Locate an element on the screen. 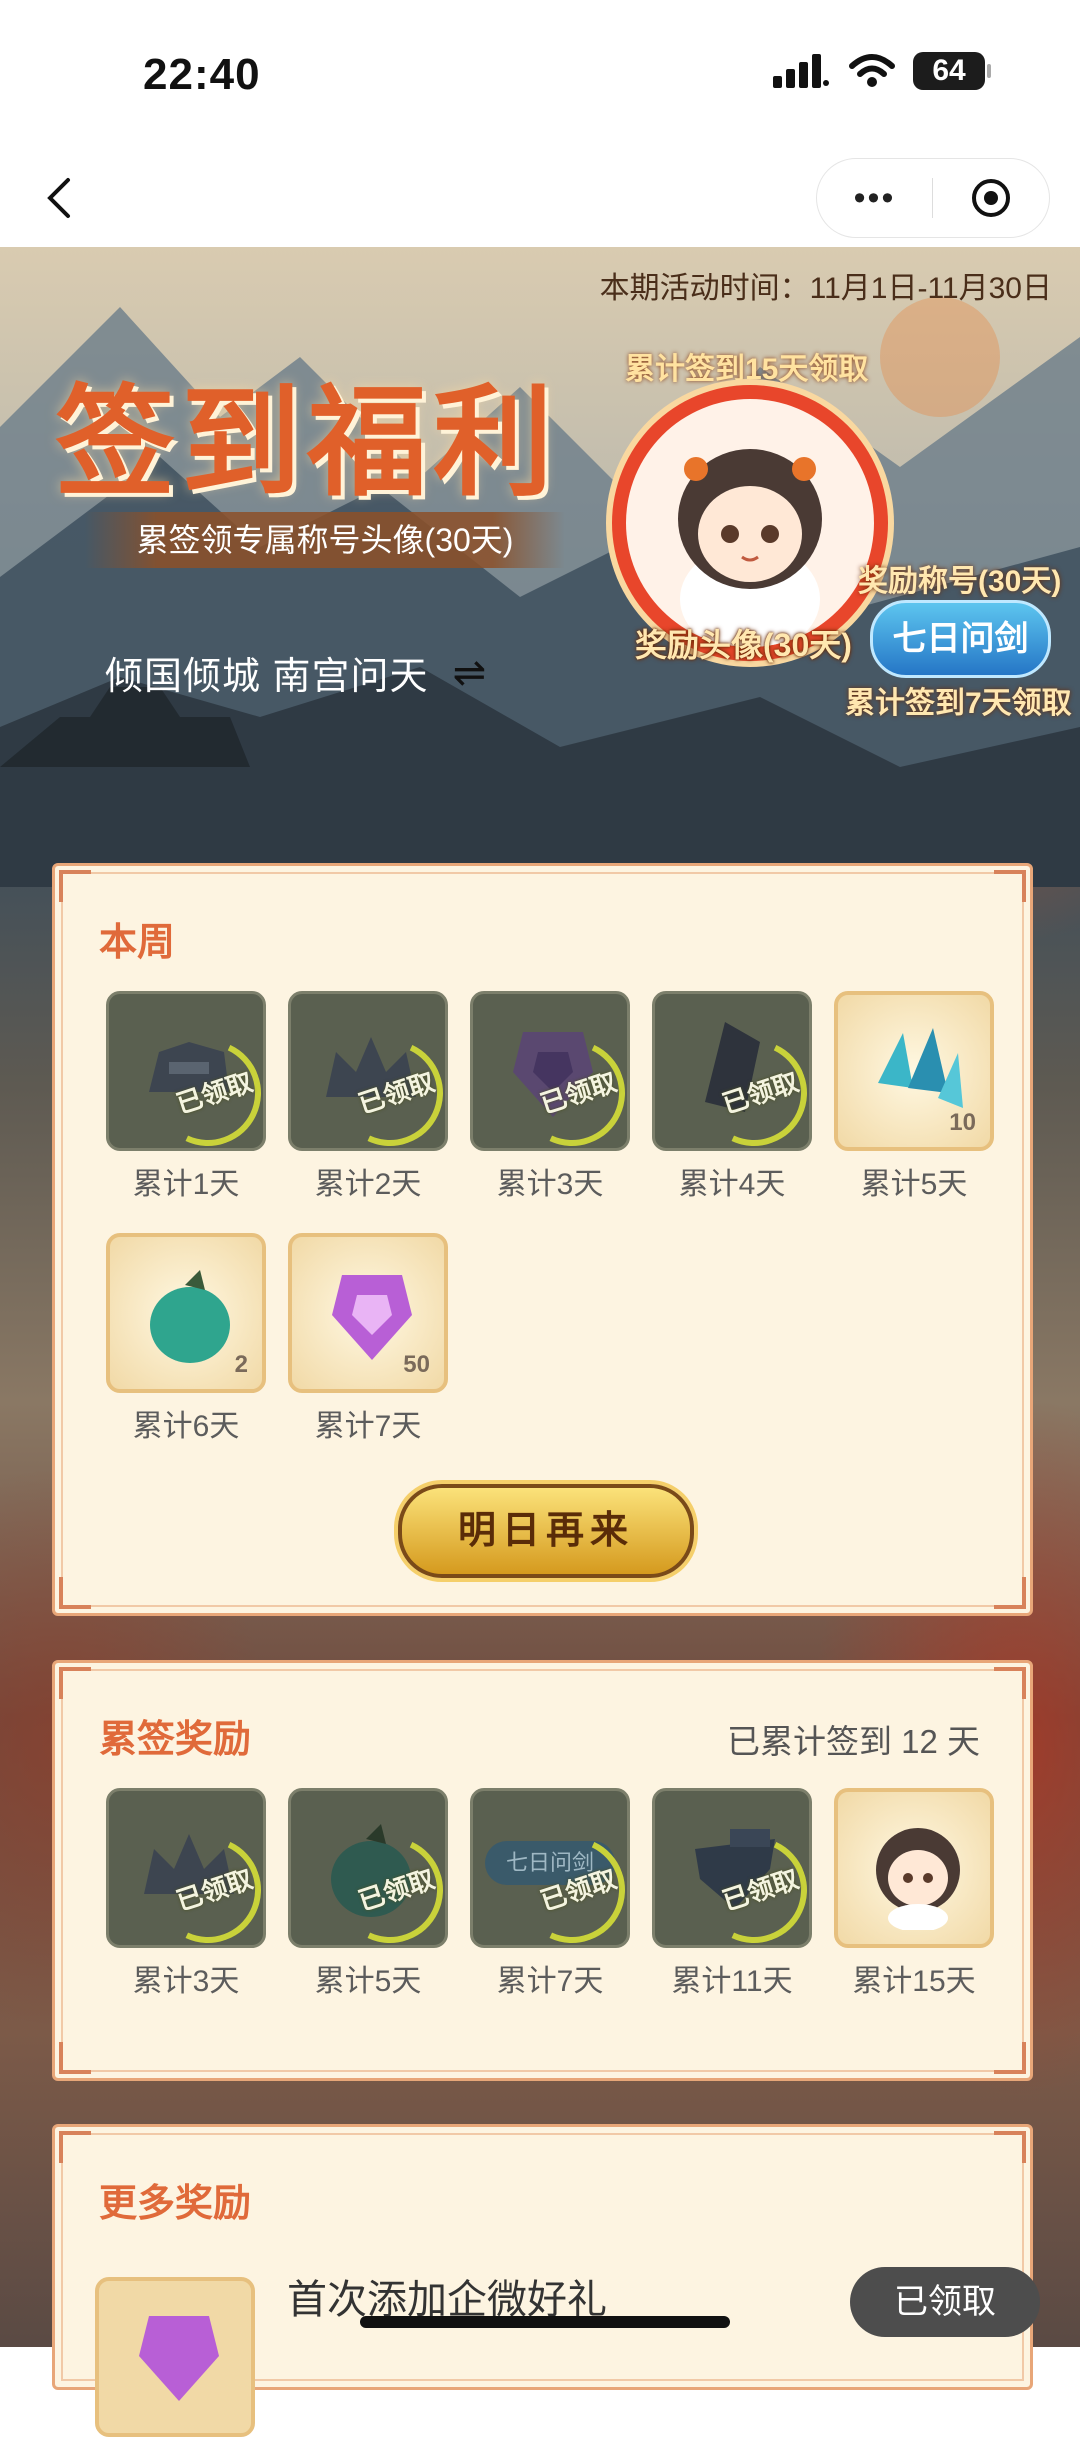 Image resolution: width=1080 pixels, height=2437 pixels. wifi-icon is located at coordinates (872, 70).